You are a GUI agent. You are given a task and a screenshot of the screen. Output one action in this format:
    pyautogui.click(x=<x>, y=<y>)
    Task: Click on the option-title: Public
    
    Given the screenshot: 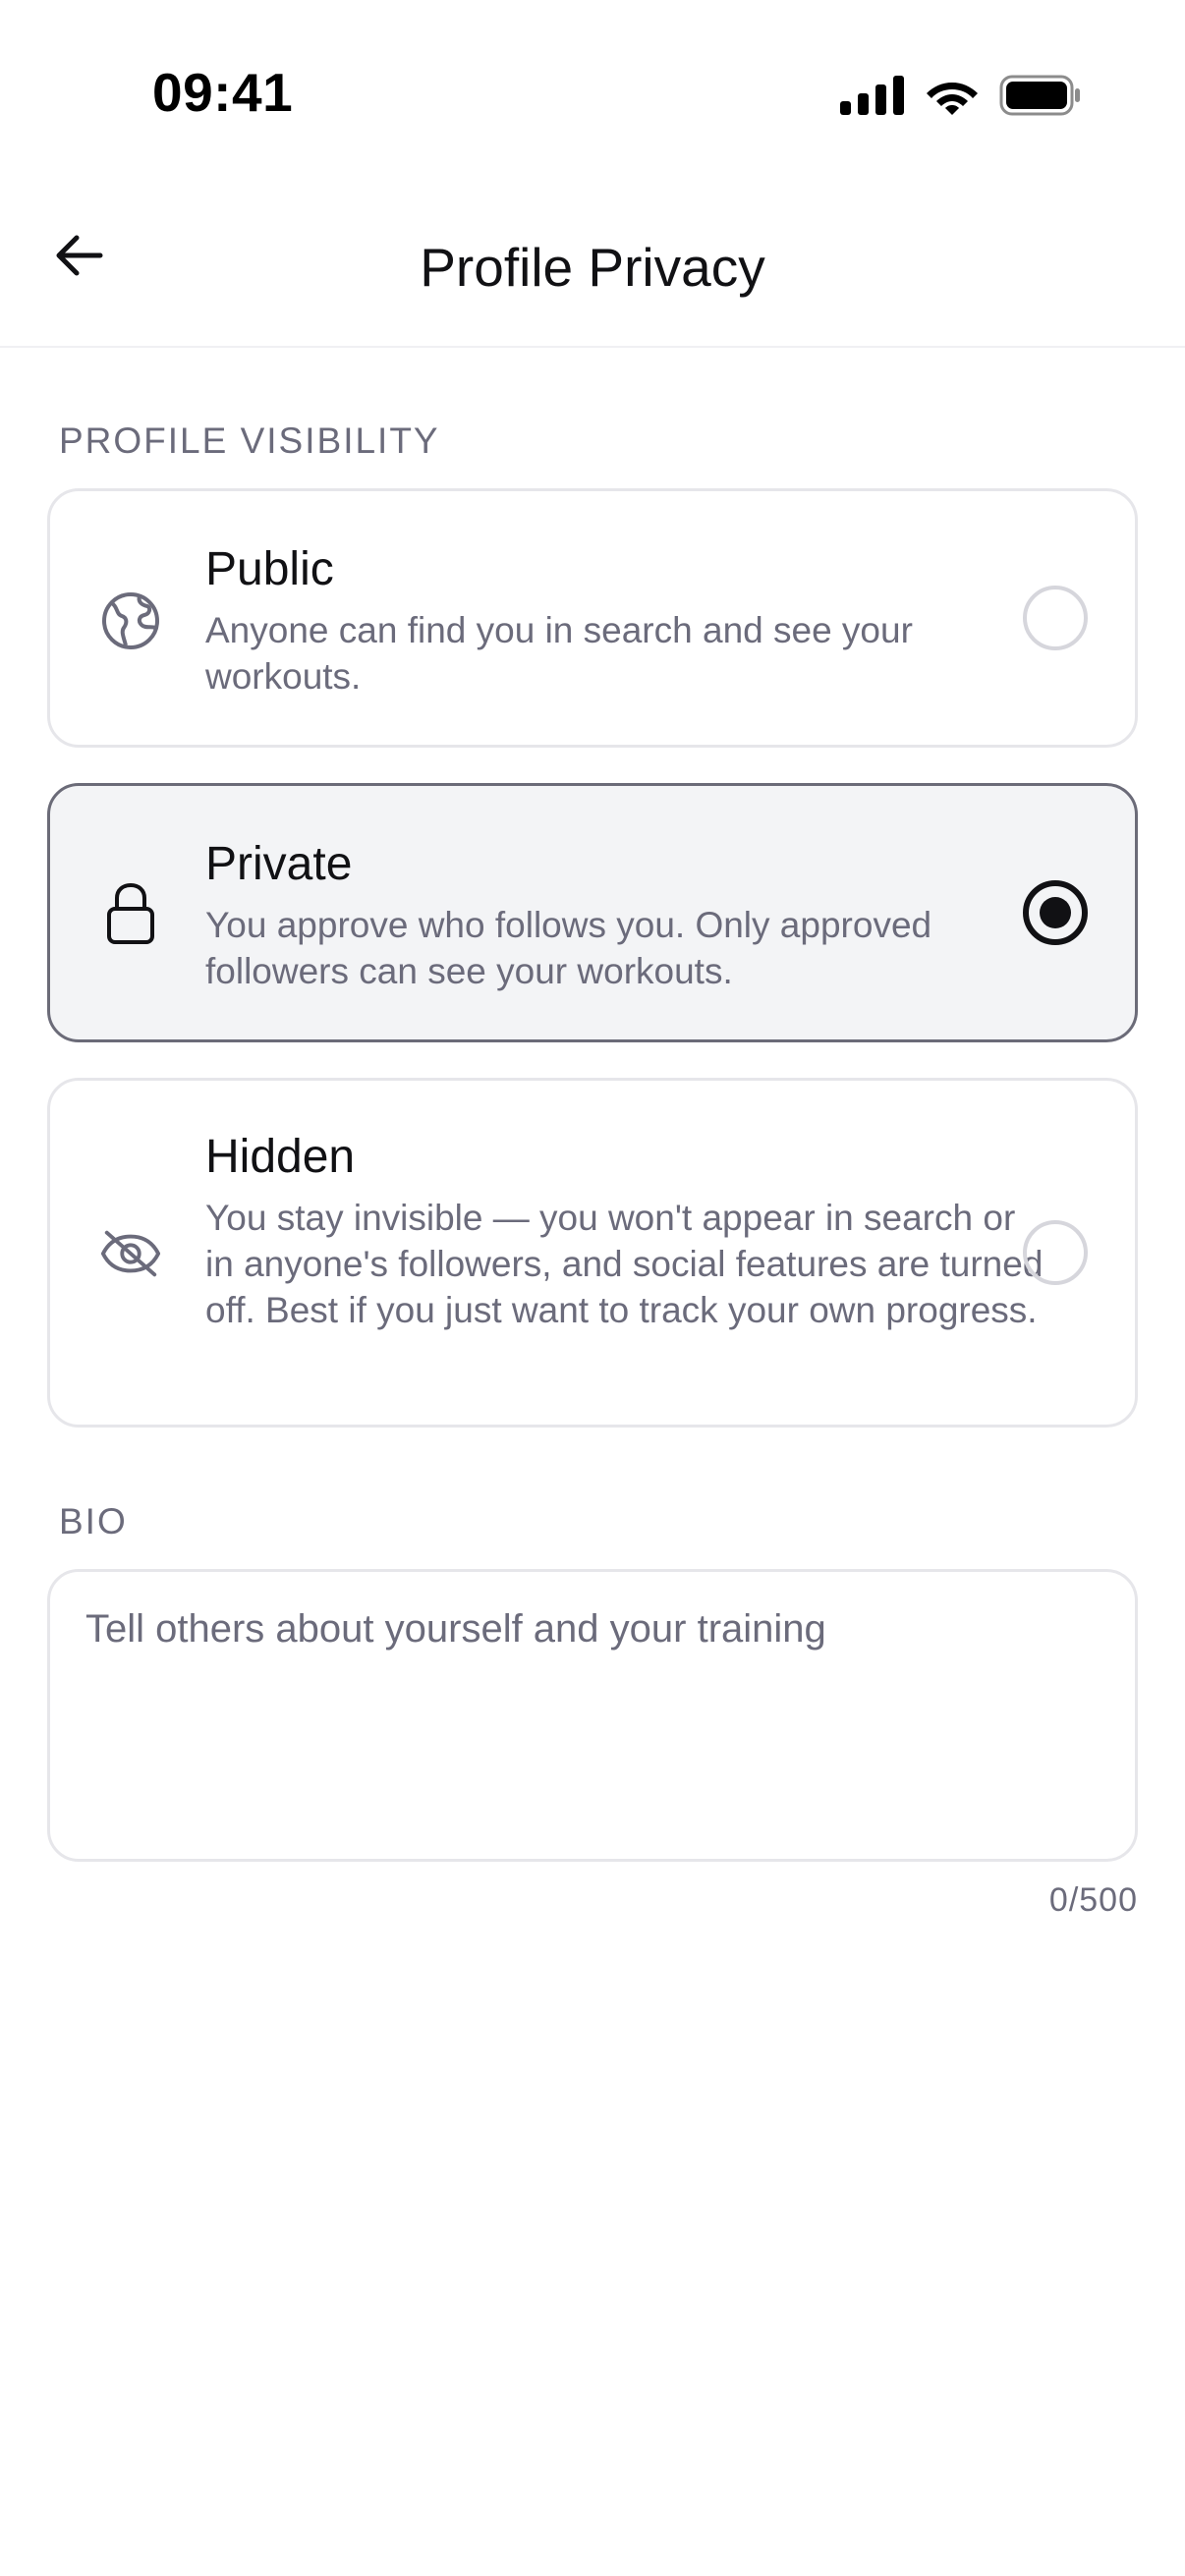 What is the action you would take?
    pyautogui.click(x=269, y=569)
    